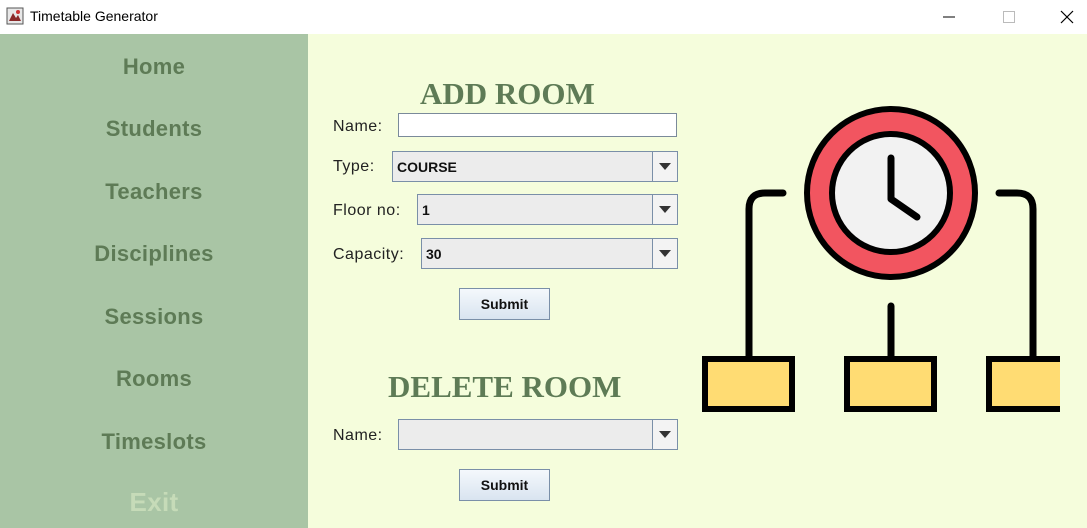 The image size is (1087, 528). I want to click on minimize-button, so click(949, 17).